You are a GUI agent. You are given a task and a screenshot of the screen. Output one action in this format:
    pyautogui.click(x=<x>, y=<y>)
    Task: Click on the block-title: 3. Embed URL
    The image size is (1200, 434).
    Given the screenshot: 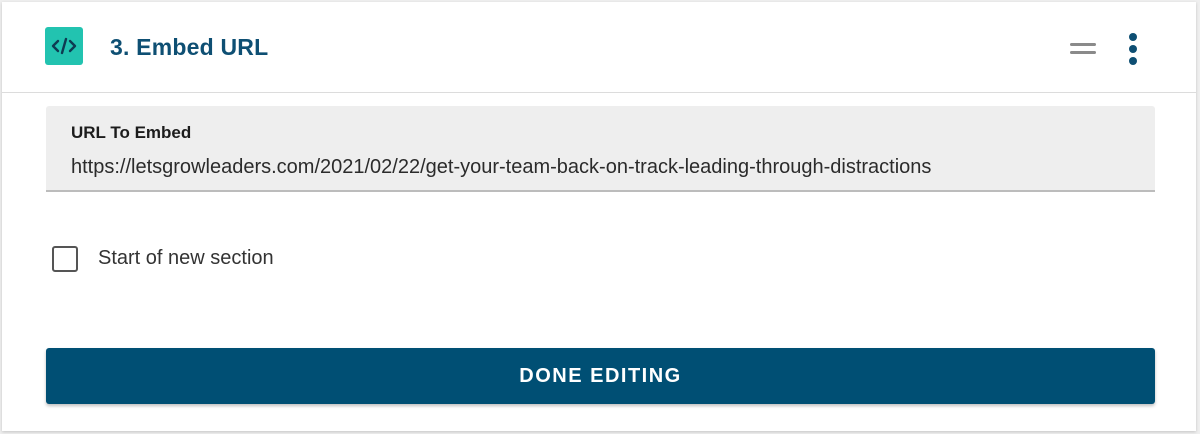 What is the action you would take?
    pyautogui.click(x=189, y=47)
    